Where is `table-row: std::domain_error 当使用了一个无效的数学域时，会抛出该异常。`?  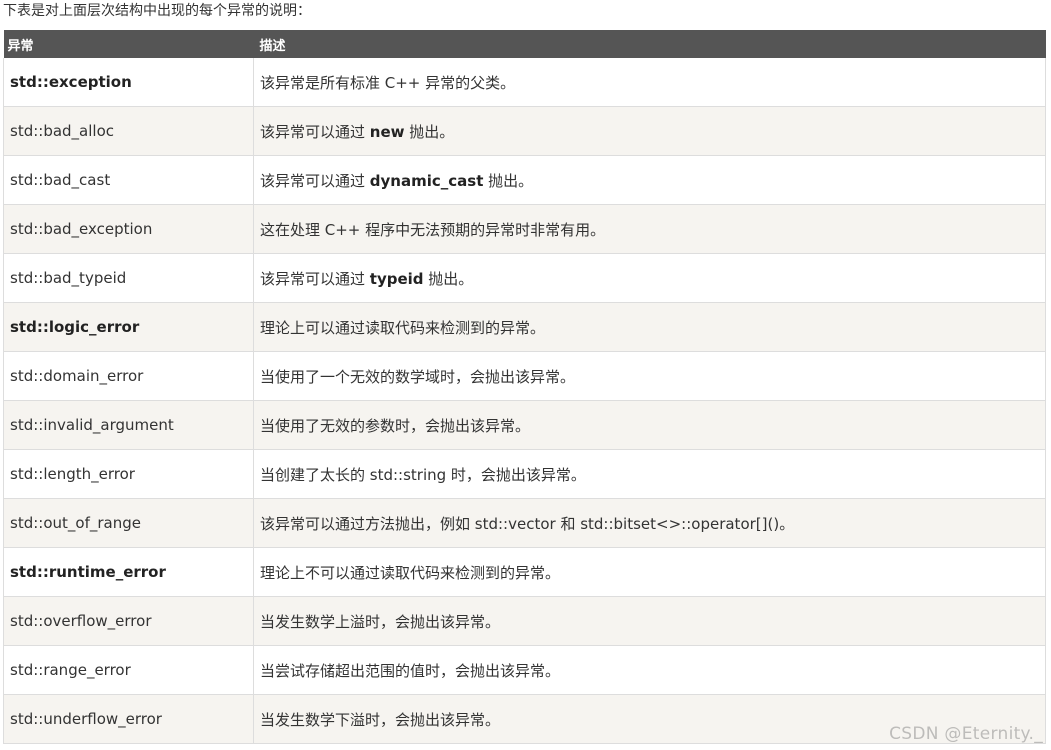
table-row: std::domain_error 当使用了一个无效的数学域时，会抛出该异常。 is located at coordinates (524, 376).